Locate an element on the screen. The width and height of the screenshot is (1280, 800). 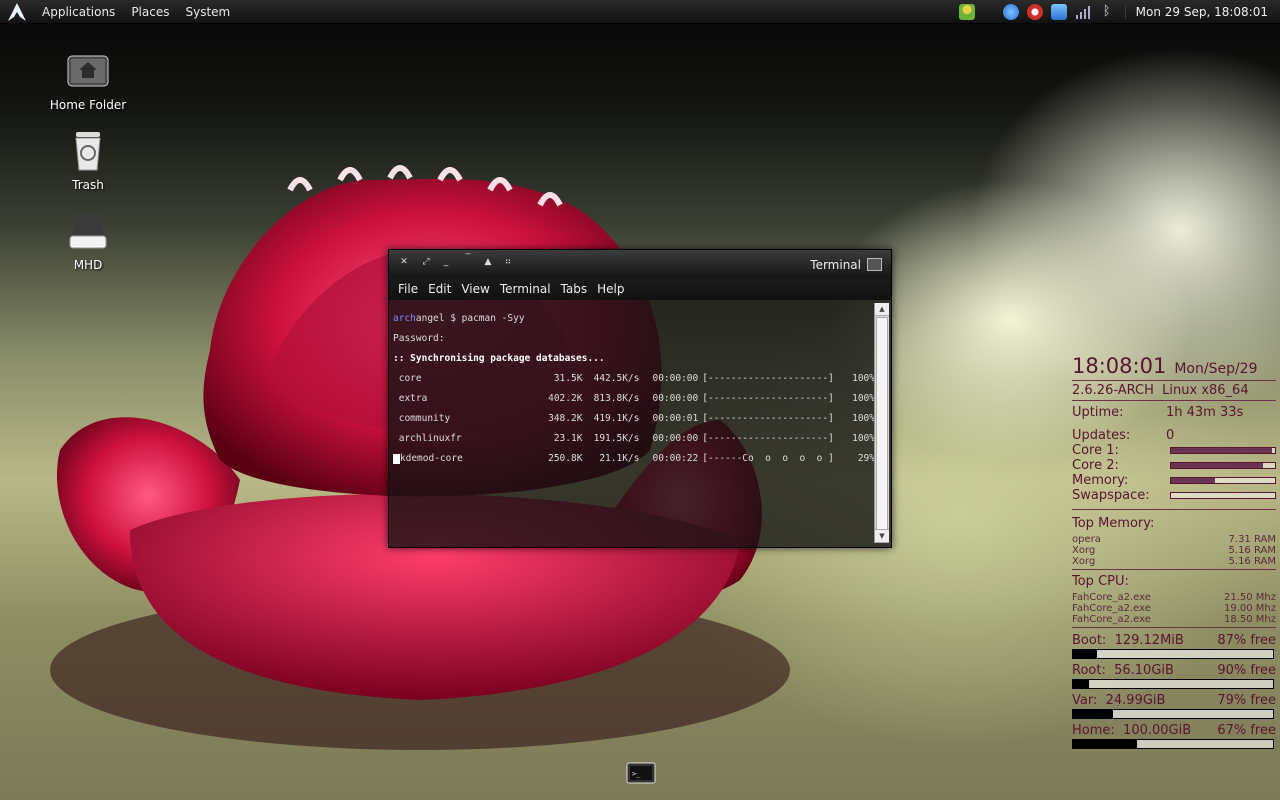
sticky-icon: ⠶ is located at coordinates (508, 262).